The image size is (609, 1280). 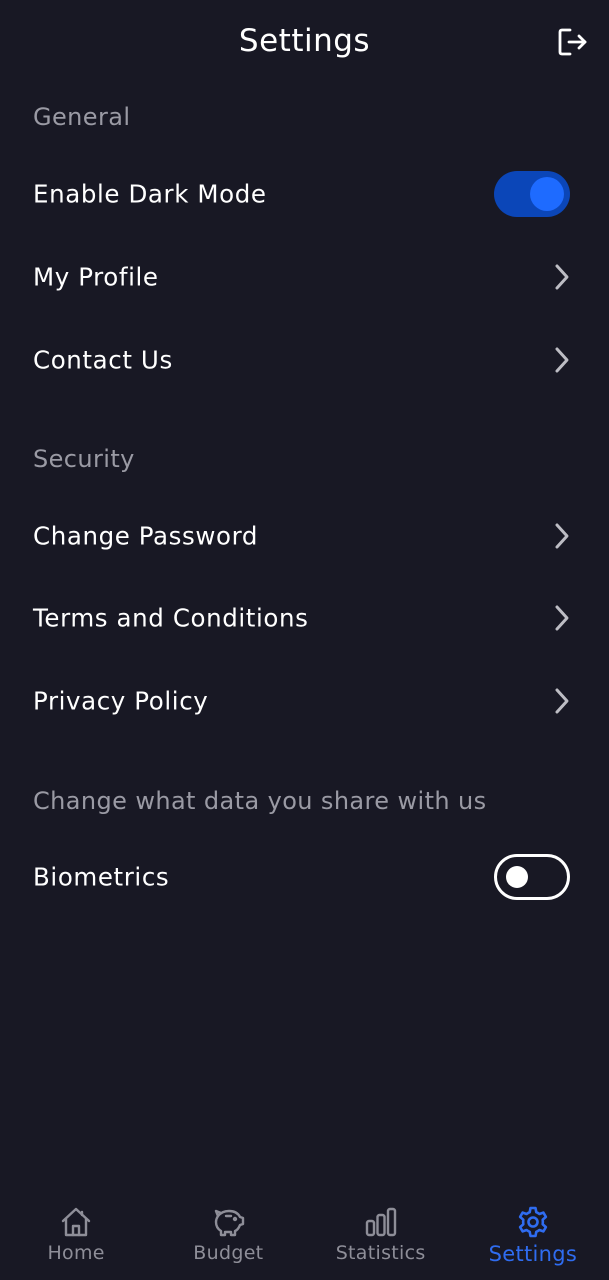 I want to click on bottom-navigation: Home Budget Statistics Settings, so click(x=304, y=1235).